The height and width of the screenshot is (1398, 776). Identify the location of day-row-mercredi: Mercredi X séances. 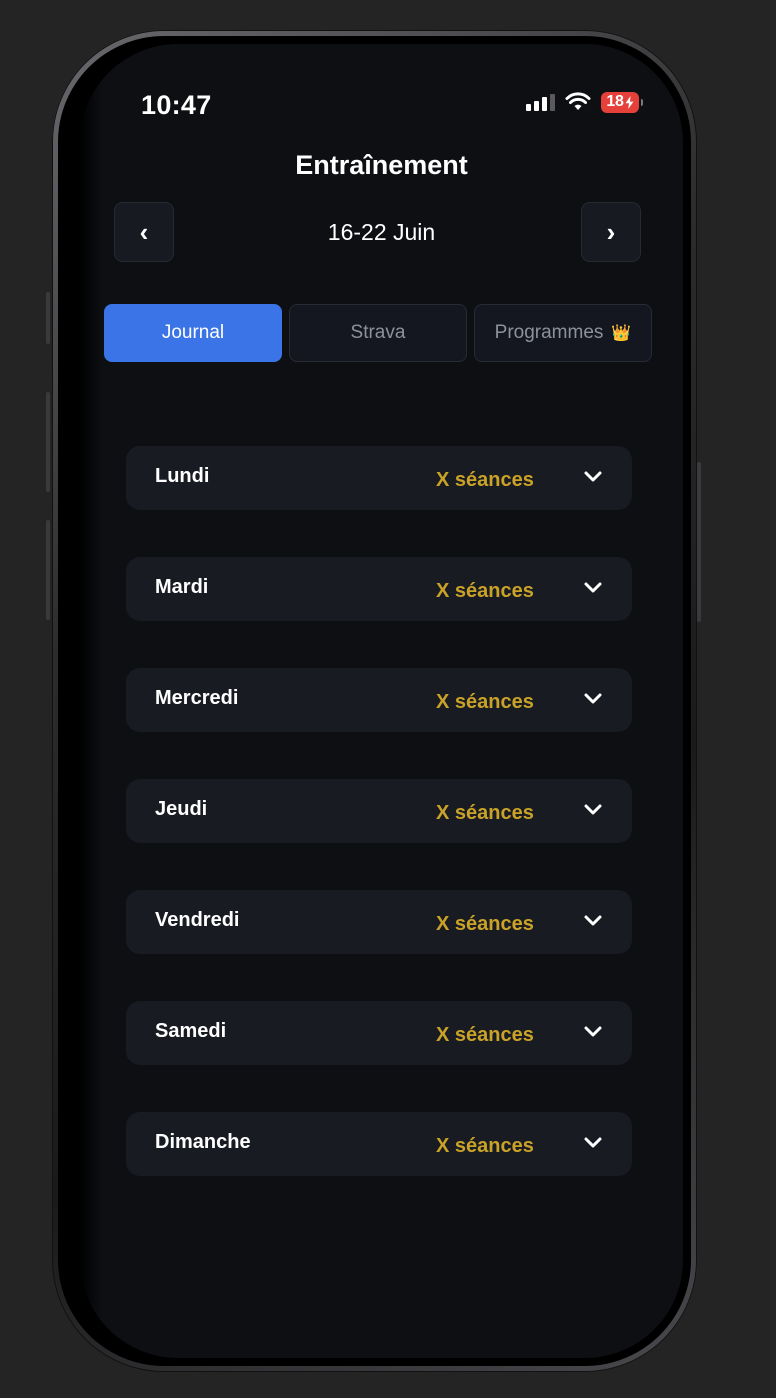
(379, 700).